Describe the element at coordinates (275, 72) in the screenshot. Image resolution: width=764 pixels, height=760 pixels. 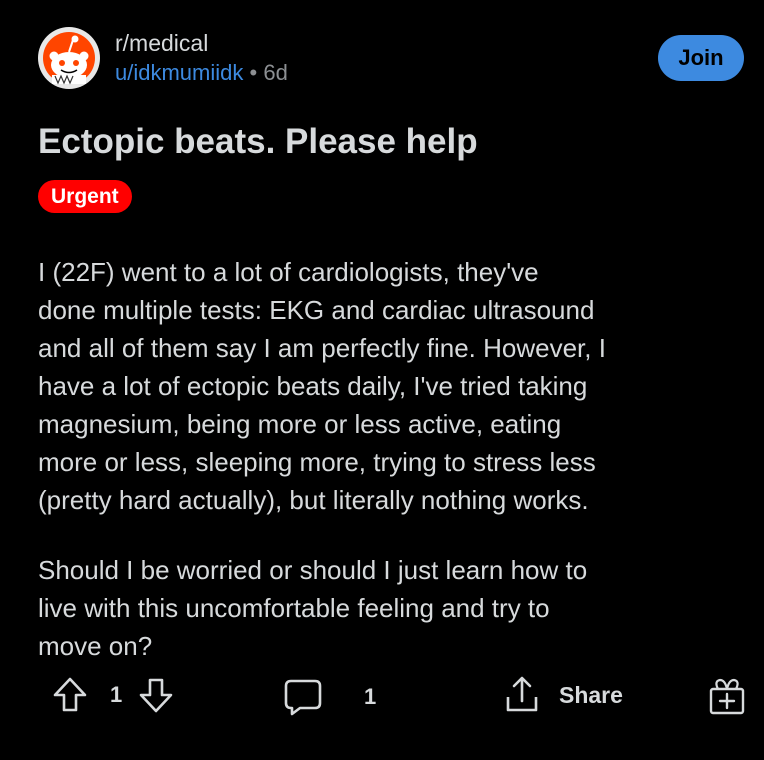
I see `post-age: 6d` at that location.